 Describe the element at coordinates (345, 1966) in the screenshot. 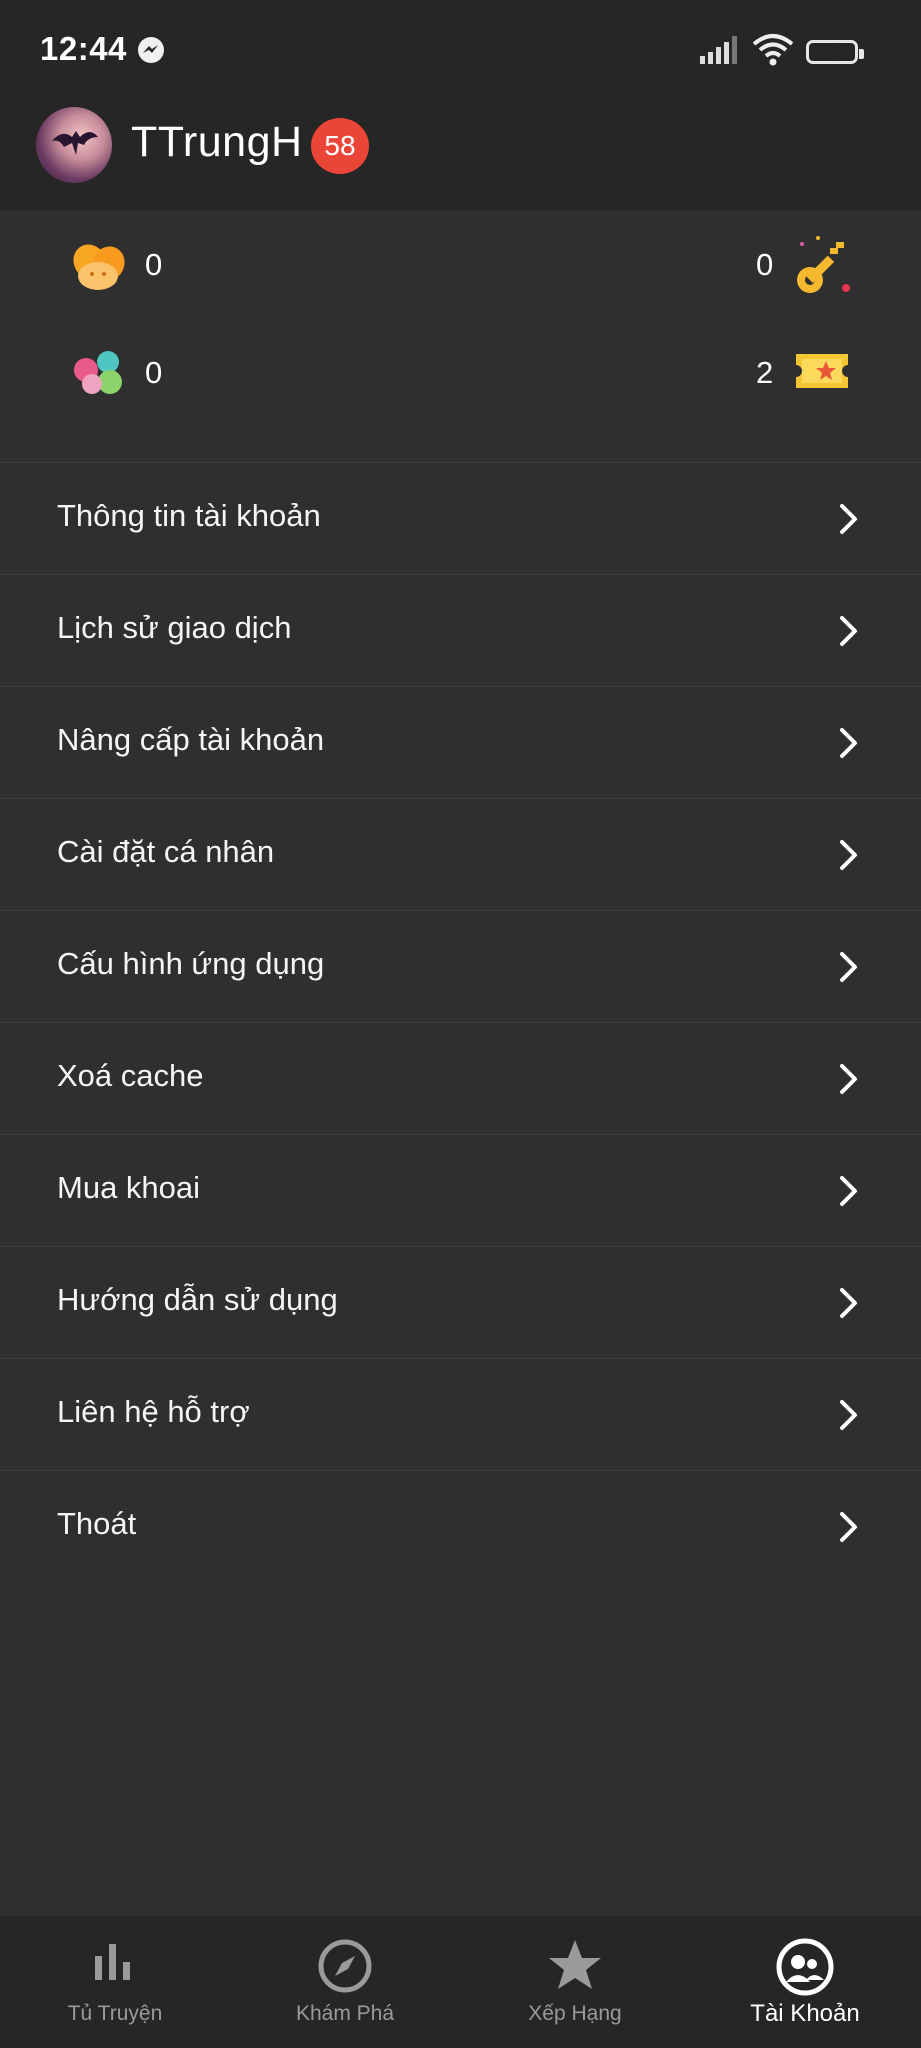

I see `compass-icon` at that location.